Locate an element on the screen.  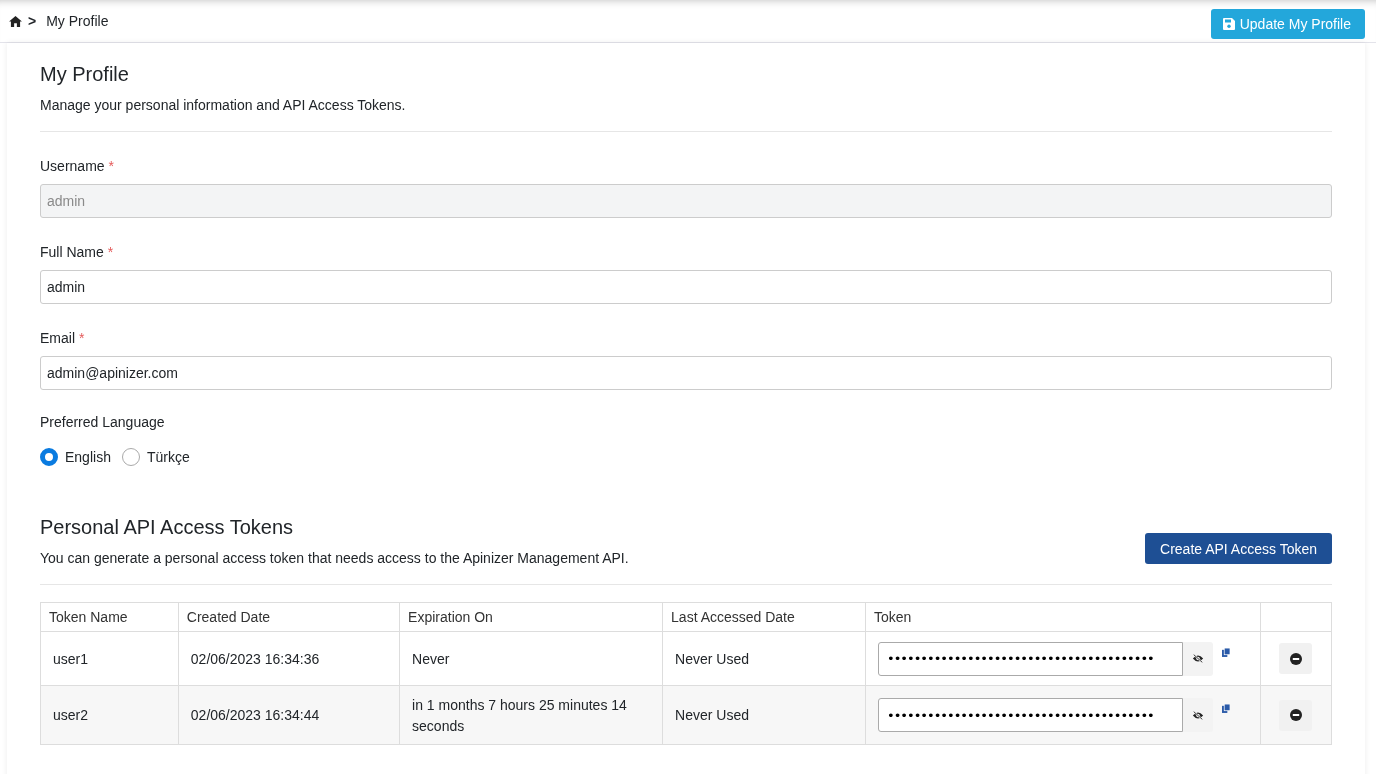
table-cell: 02/06/2023 16:34:44 is located at coordinates (289, 715).